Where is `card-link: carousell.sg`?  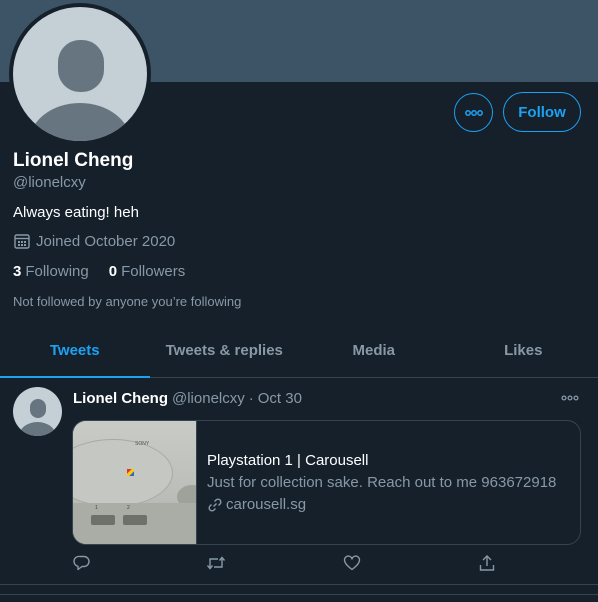
card-link: carousell.sg is located at coordinates (392, 504).